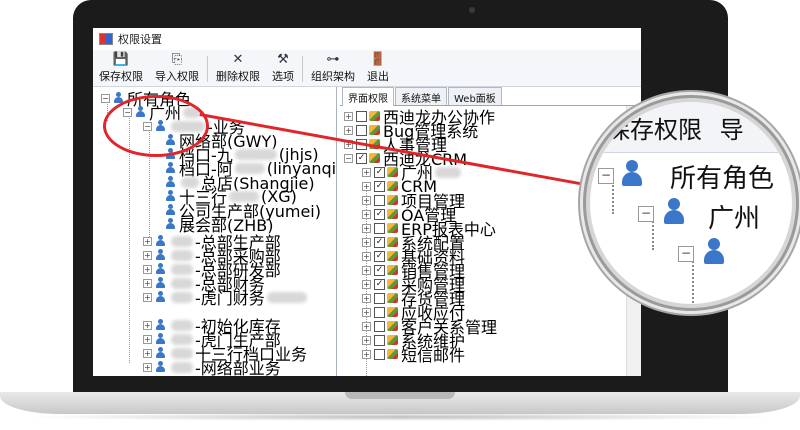 The image size is (800, 430). What do you see at coordinates (212, 367) in the screenshot?
I see `tree-node-group: + -网络部业务` at bounding box center [212, 367].